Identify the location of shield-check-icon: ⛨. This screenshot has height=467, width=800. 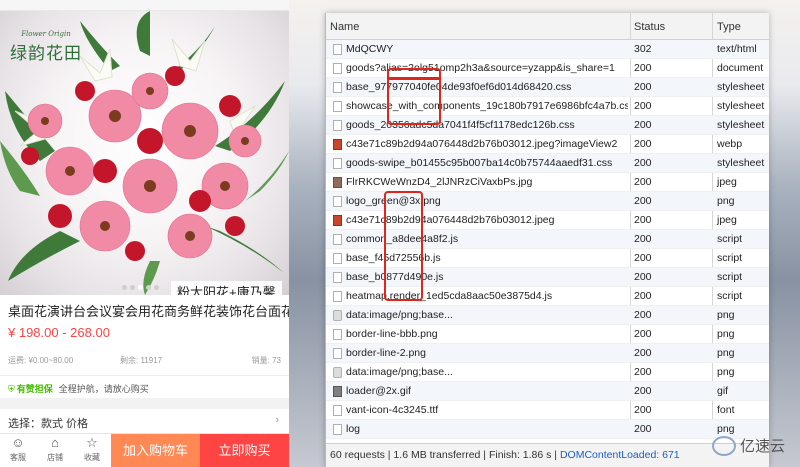
(11, 389).